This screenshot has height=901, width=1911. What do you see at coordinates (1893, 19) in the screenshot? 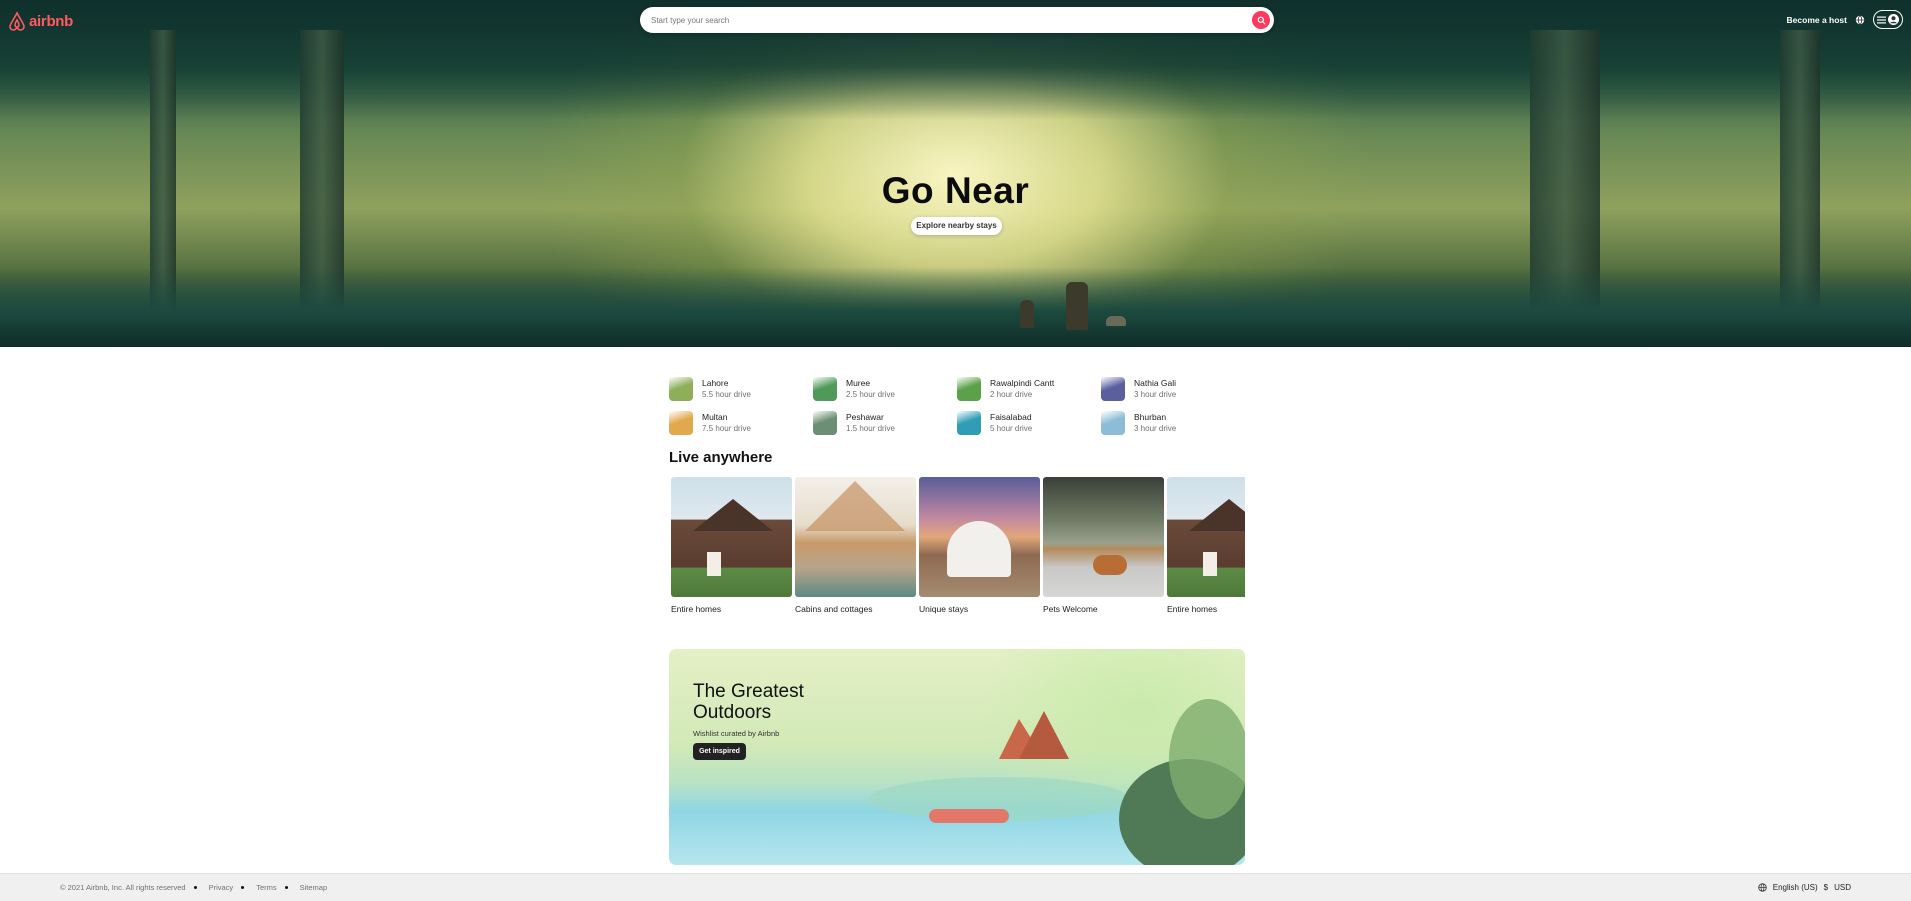
I see `user-avatar-icon` at bounding box center [1893, 19].